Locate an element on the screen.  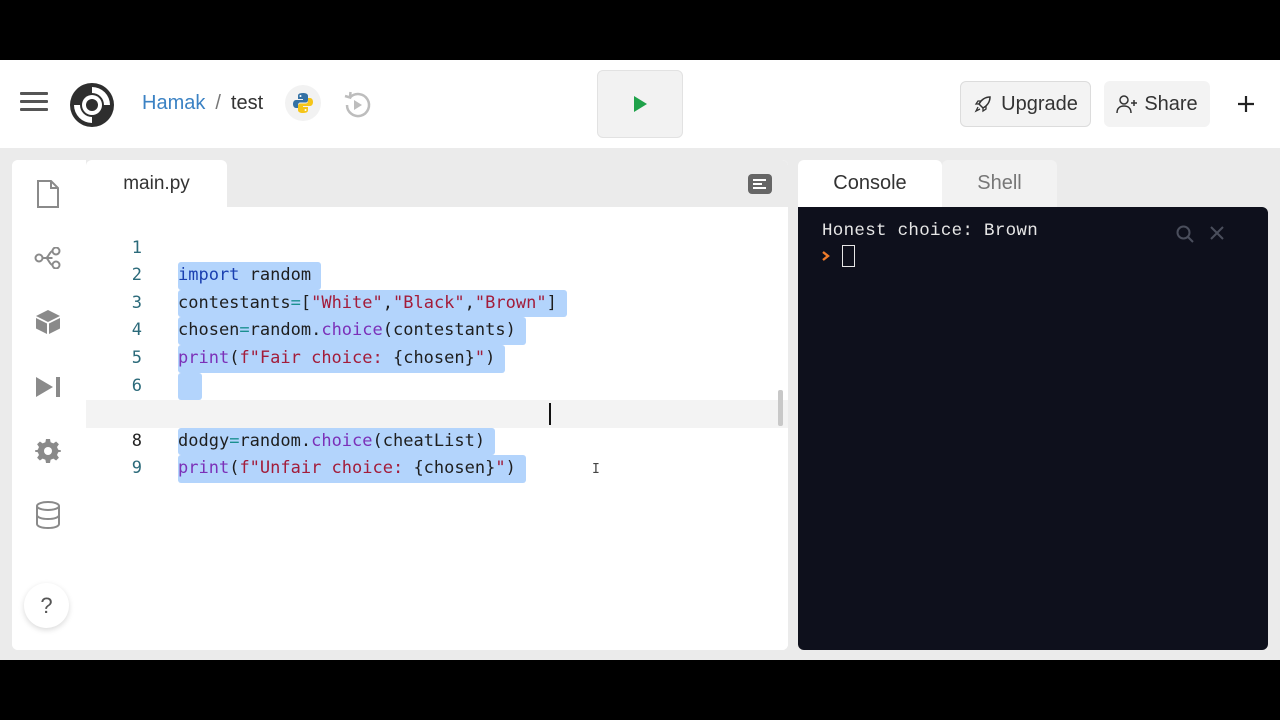
share-button: Share is located at coordinates (1157, 104).